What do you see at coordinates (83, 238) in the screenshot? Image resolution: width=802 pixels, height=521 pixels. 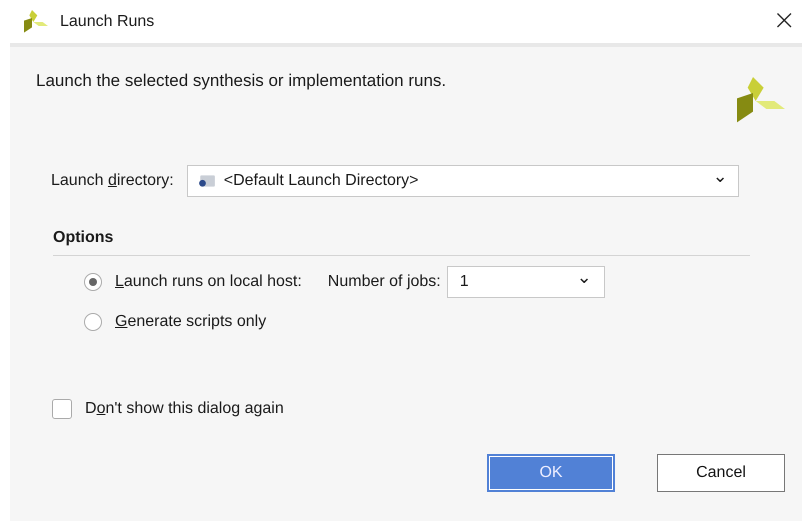 I see `section-heading: Options` at bounding box center [83, 238].